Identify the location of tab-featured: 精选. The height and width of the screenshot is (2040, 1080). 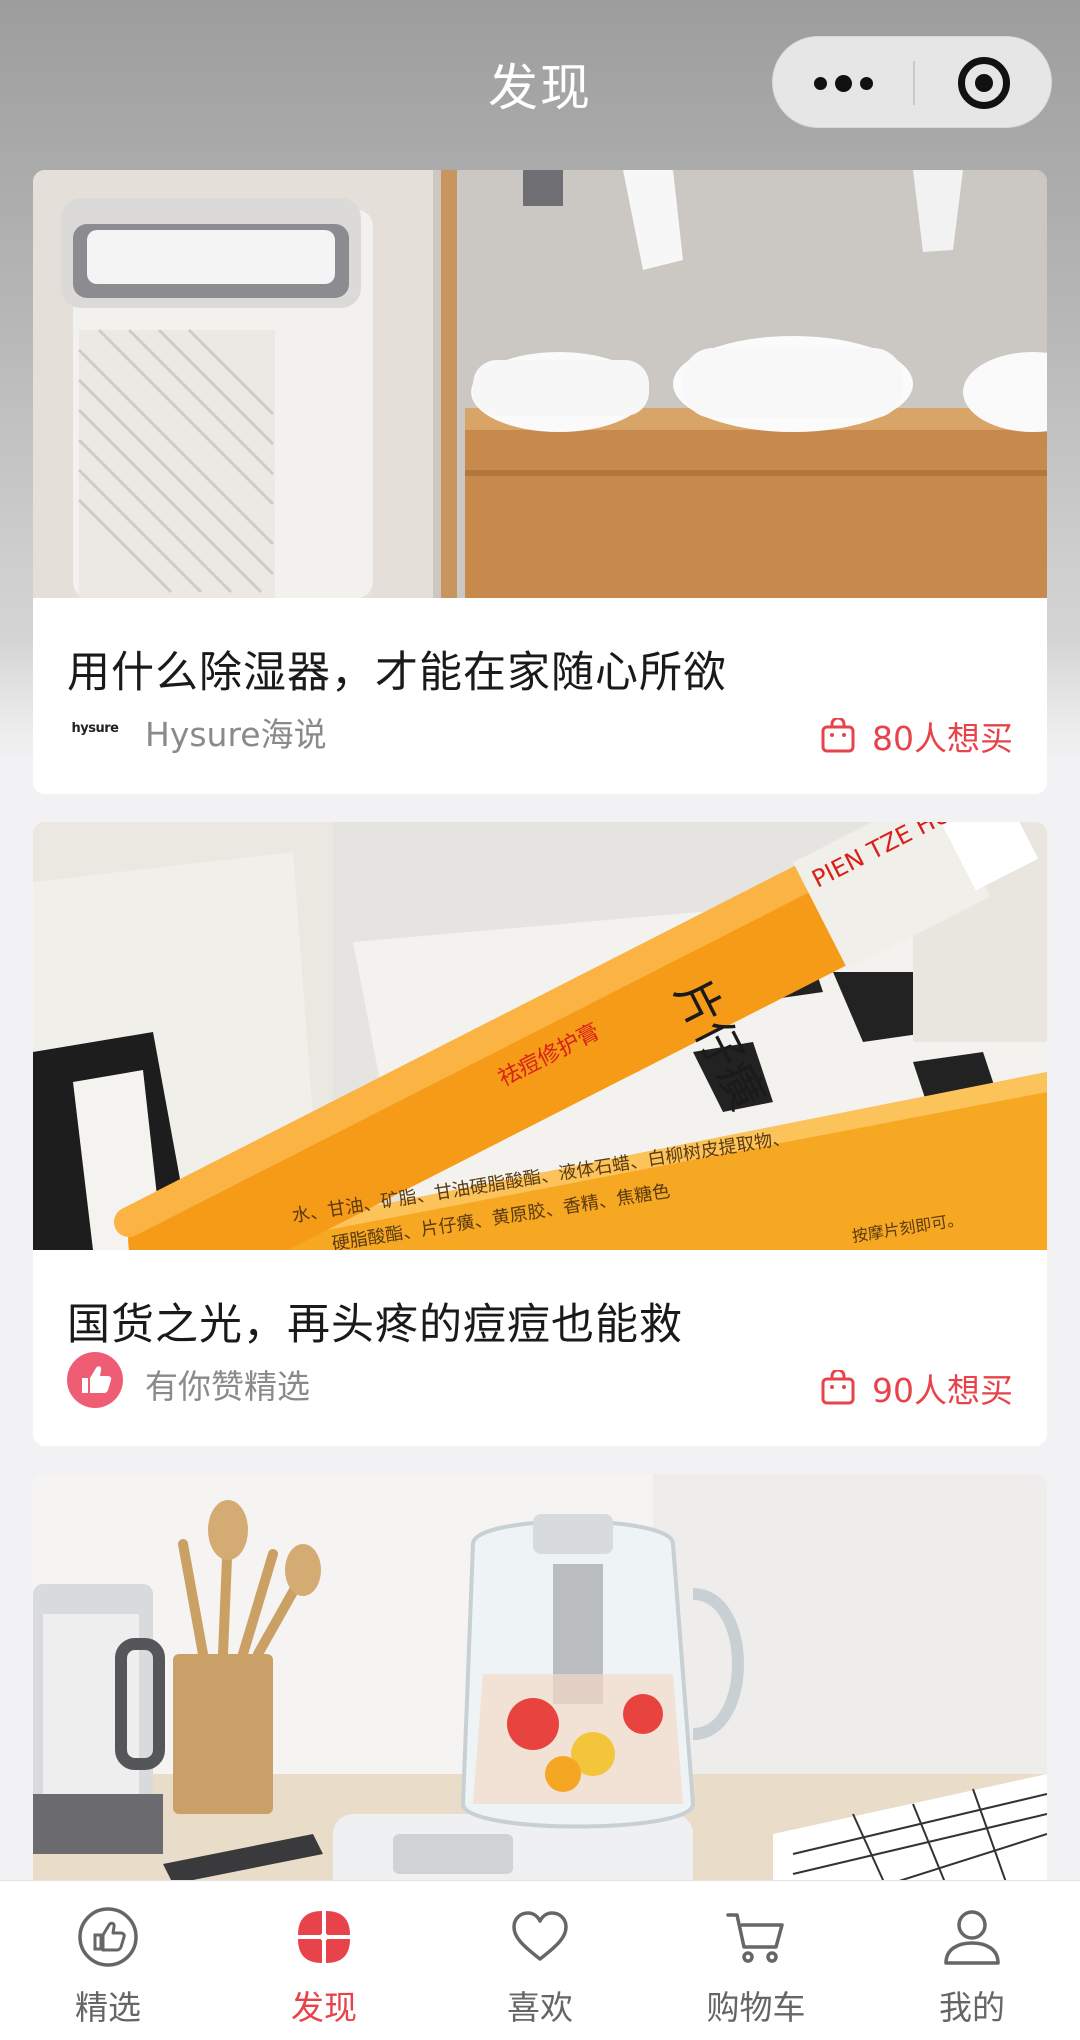
(108, 1960).